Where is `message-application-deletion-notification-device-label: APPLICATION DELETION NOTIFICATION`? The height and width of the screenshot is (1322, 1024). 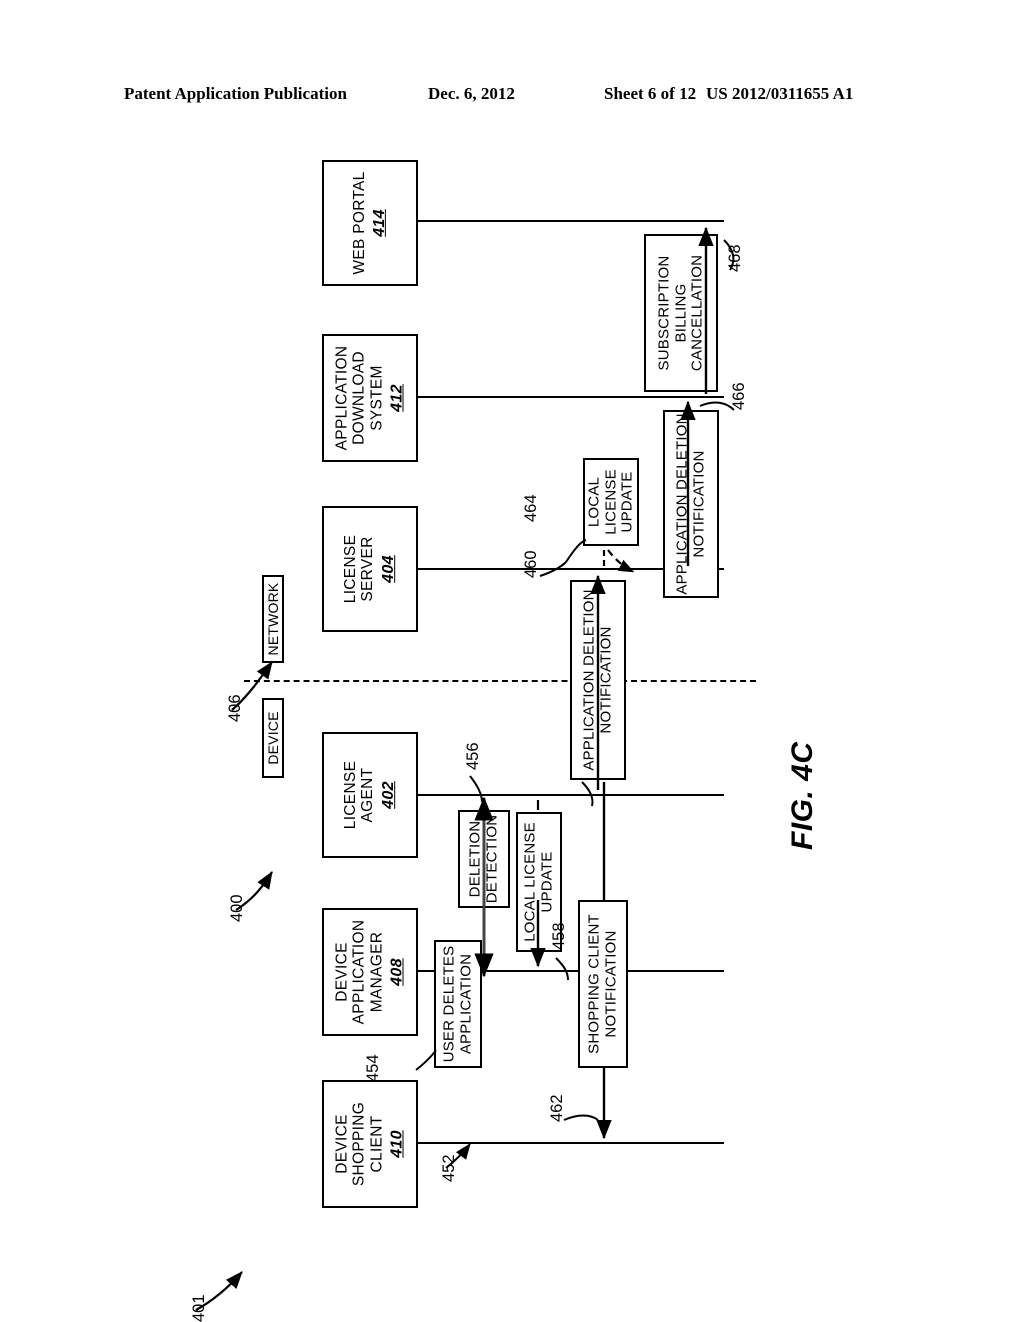
message-application-deletion-notification-device-label: APPLICATION DELETION NOTIFICATION is located at coordinates (597, 680).